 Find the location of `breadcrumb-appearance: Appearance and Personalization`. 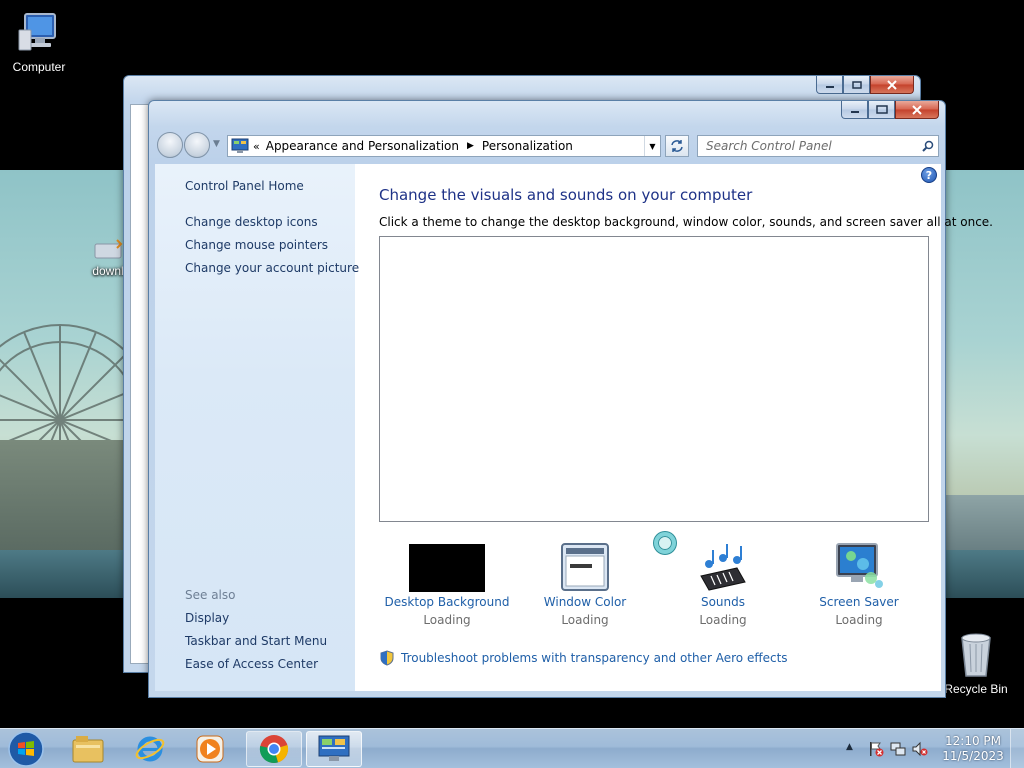

breadcrumb-appearance: Appearance and Personalization is located at coordinates (362, 146).